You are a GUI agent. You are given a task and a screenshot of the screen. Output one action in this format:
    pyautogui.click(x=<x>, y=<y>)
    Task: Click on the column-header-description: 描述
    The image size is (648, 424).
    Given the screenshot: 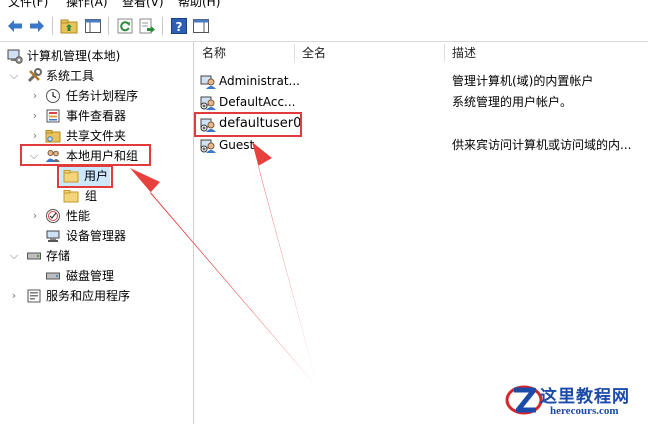 What is the action you would take?
    pyautogui.click(x=464, y=53)
    